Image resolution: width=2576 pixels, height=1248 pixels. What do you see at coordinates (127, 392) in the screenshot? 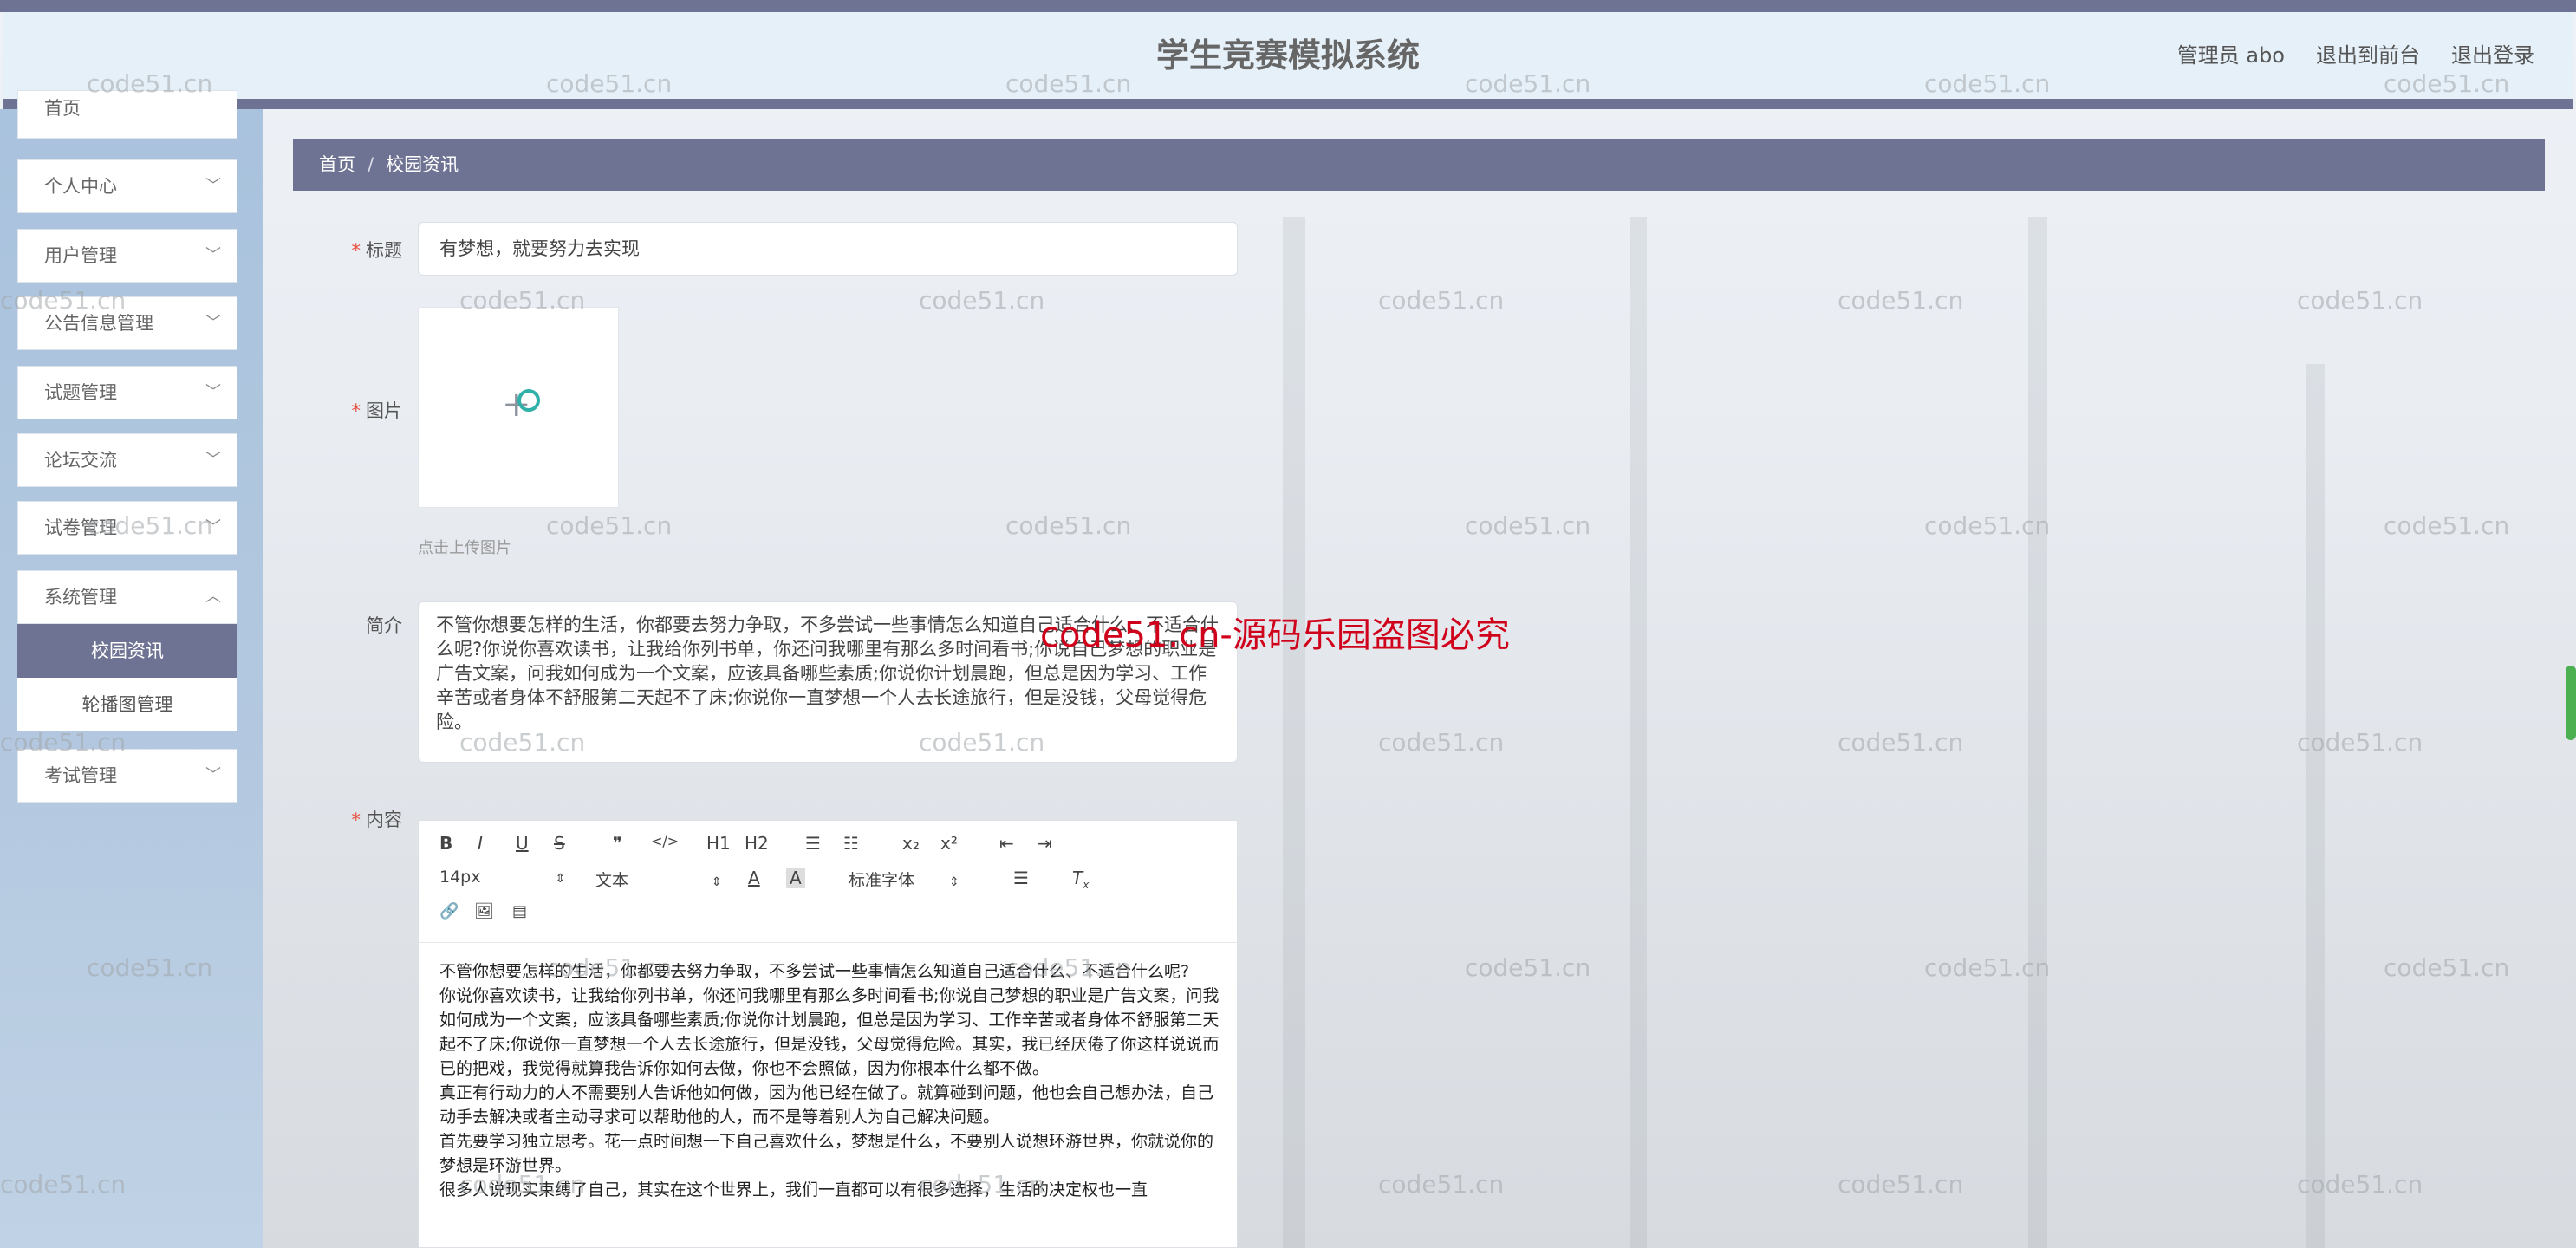
I see `sidebar-item-question-management: 试题管理 ﹀` at bounding box center [127, 392].